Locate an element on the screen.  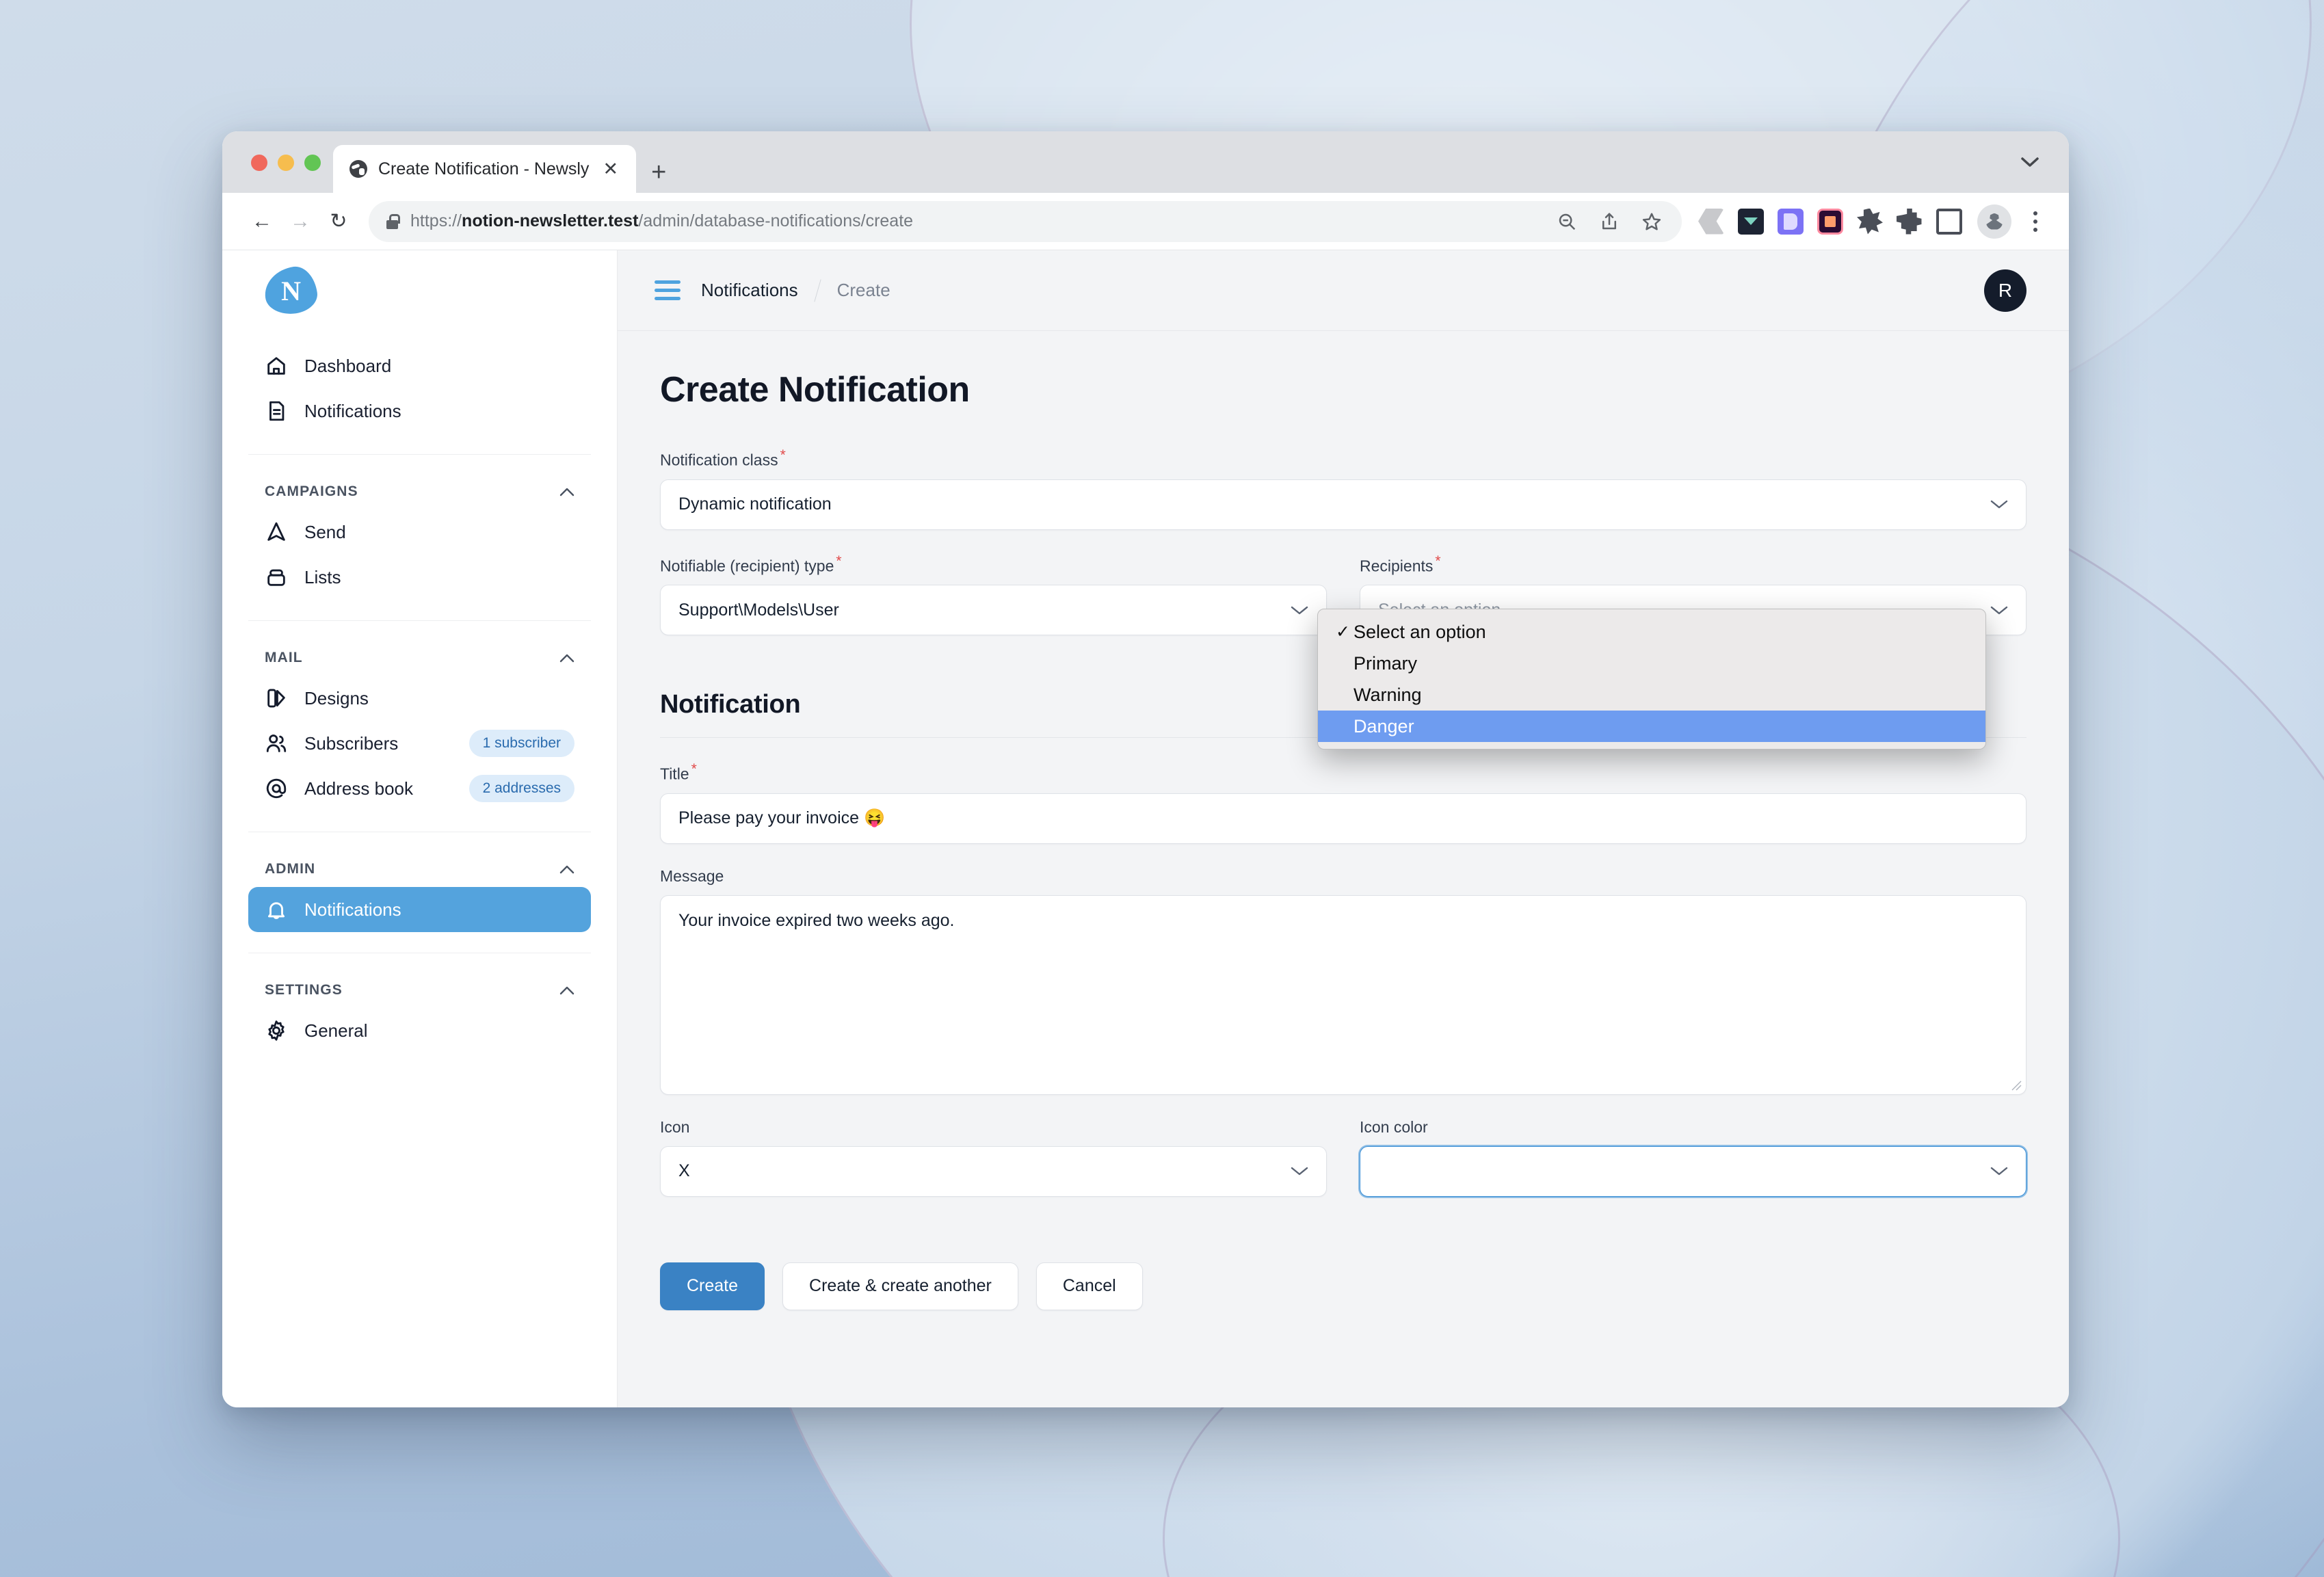
cancel-button: Cancel is located at coordinates (1089, 1286).